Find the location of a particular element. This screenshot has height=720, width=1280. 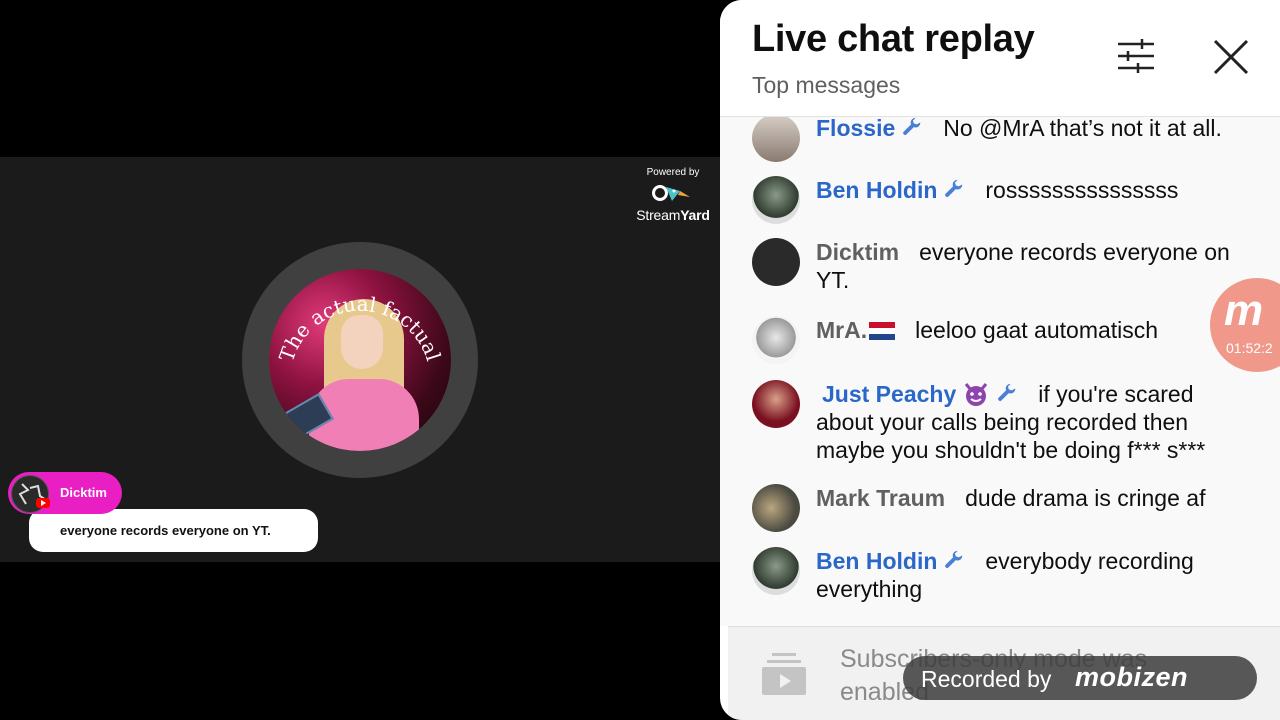

watermark-brand: mobizen is located at coordinates (1132, 677).